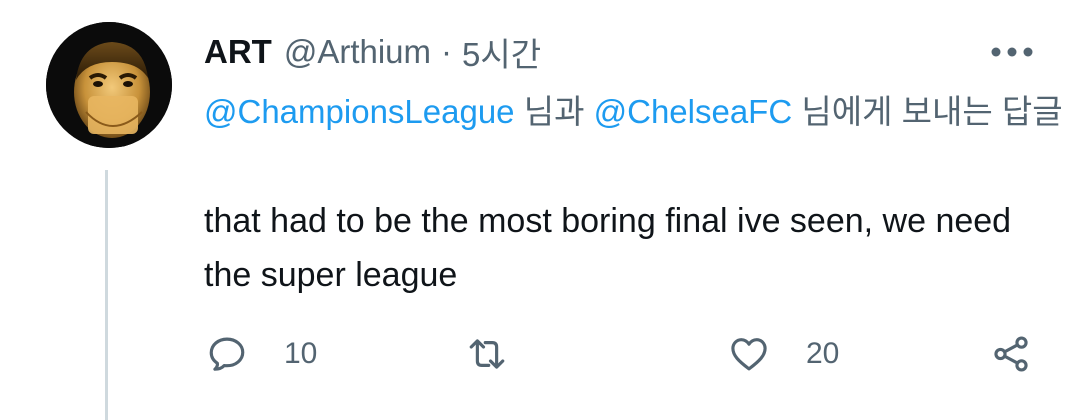 The image size is (1078, 420). What do you see at coordinates (501, 52) in the screenshot?
I see `tweet-timestamp: 5시간` at bounding box center [501, 52].